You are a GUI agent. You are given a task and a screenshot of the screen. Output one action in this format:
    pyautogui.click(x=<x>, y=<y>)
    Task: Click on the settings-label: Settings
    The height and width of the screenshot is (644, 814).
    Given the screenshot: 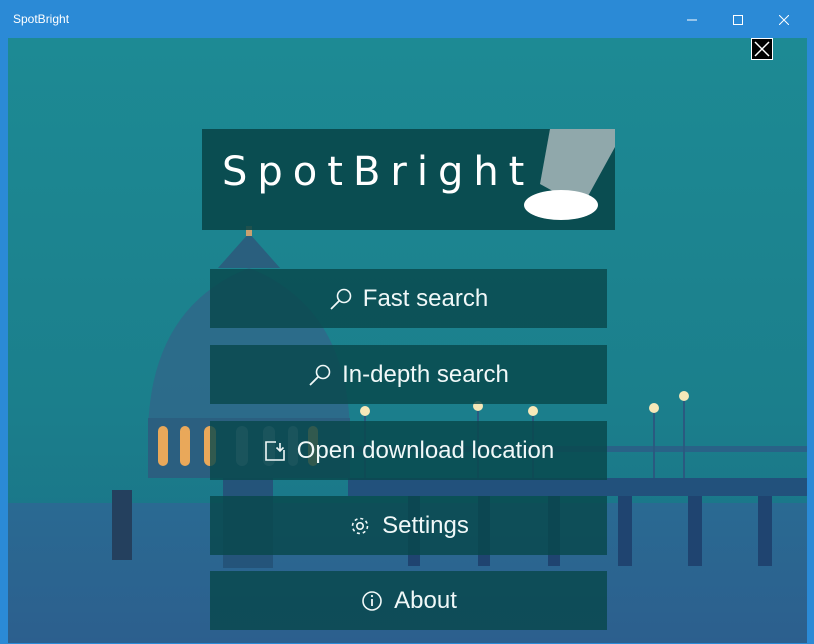 What is the action you would take?
    pyautogui.click(x=425, y=525)
    